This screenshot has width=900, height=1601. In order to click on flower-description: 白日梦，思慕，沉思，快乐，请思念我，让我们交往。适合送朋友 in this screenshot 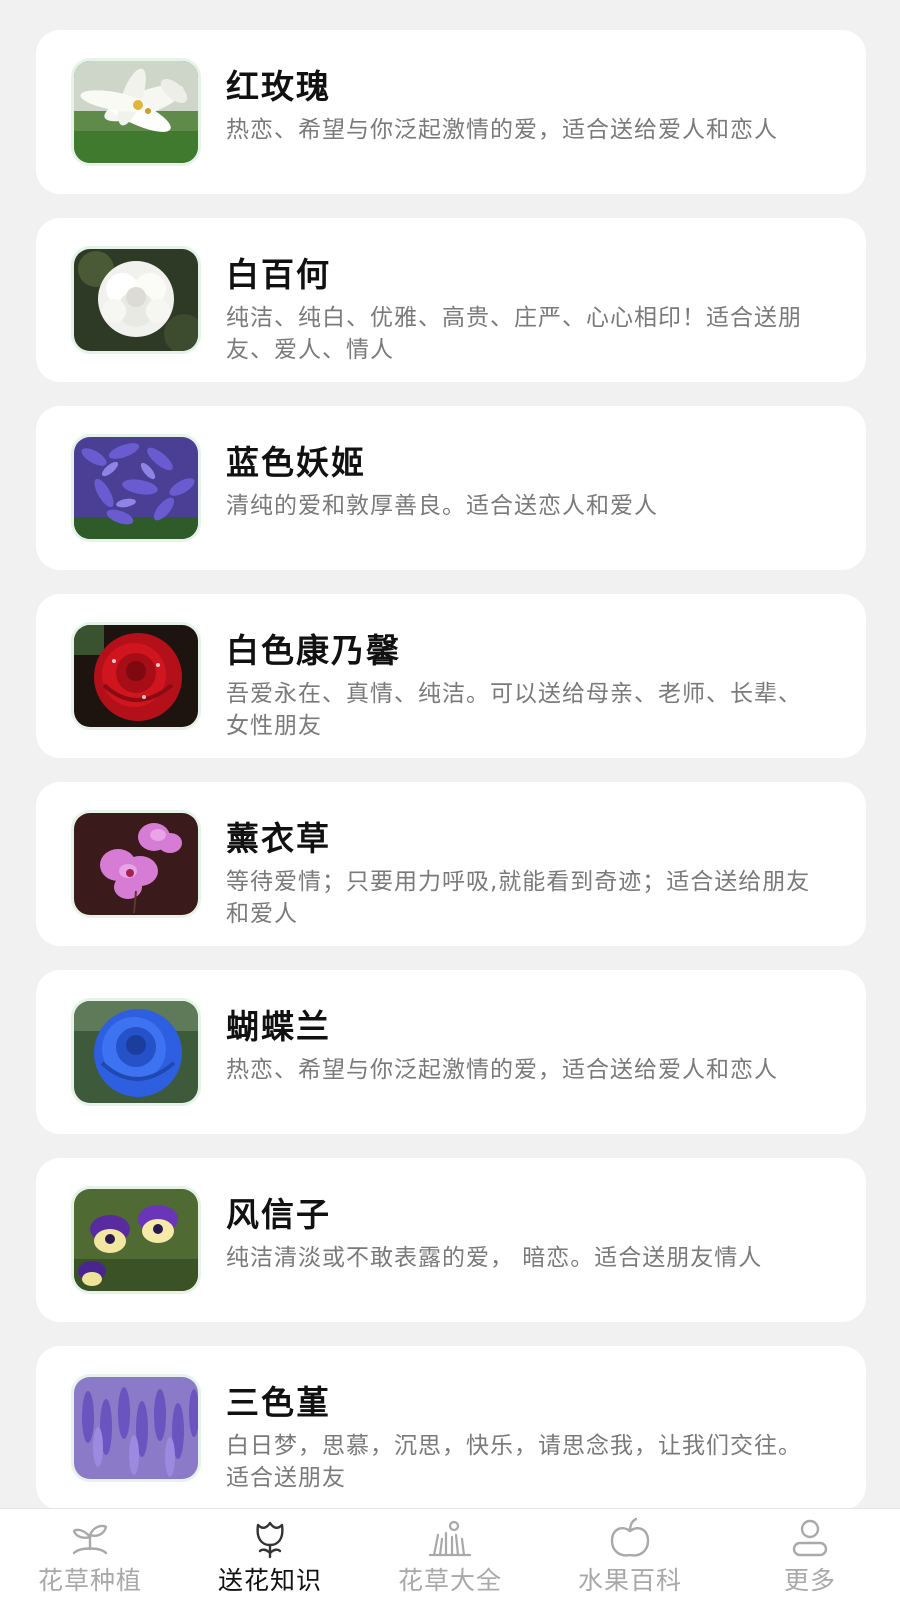, I will do `click(514, 1462)`.